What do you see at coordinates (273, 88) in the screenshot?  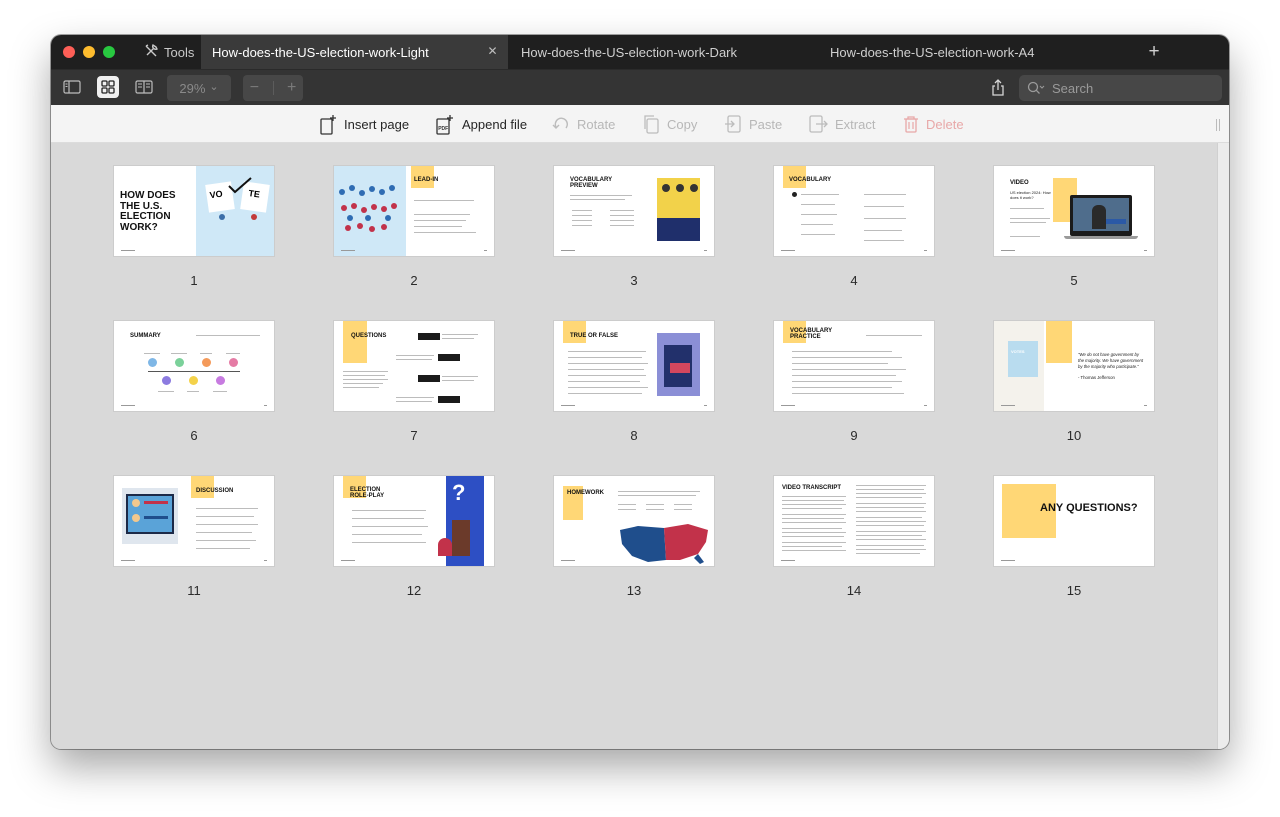 I see `stepper-divider` at bounding box center [273, 88].